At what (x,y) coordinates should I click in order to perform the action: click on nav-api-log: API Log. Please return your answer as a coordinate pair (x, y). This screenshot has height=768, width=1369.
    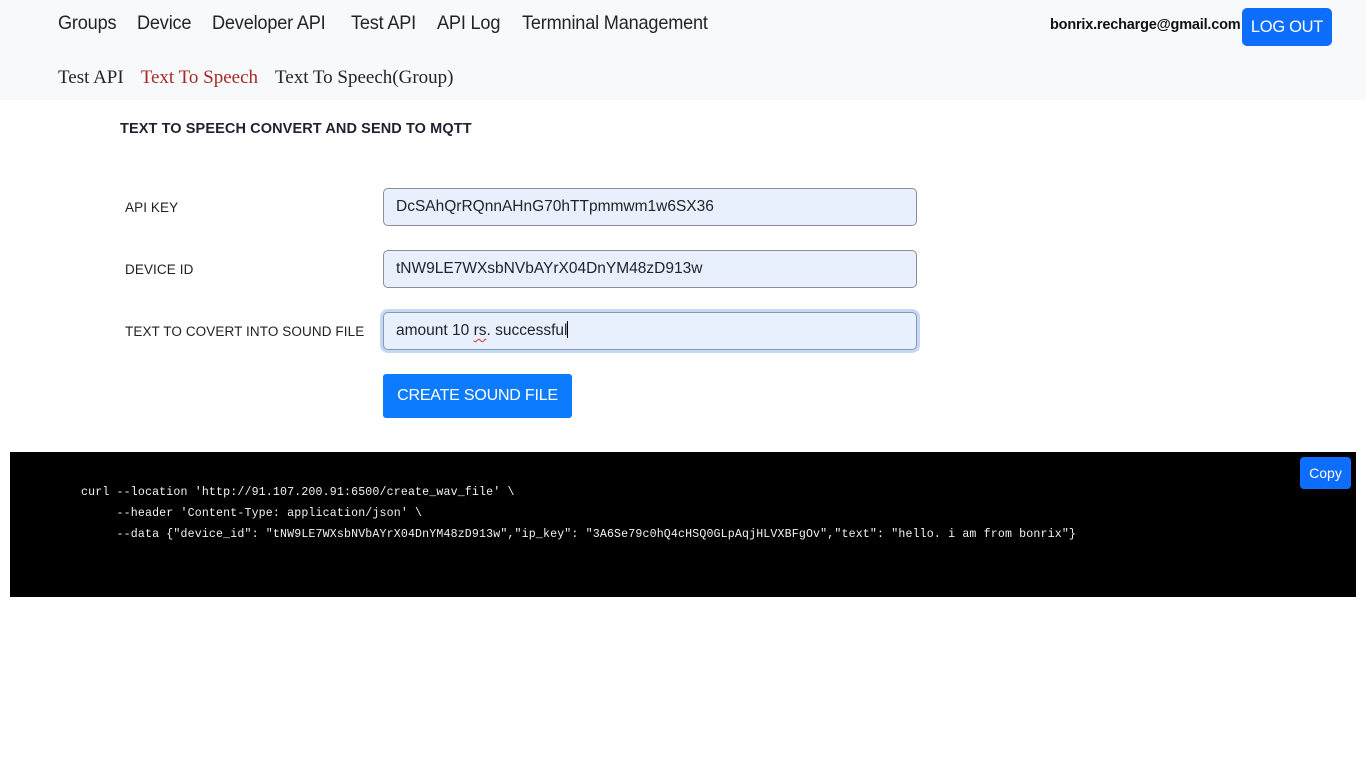
    Looking at the image, I should click on (468, 23).